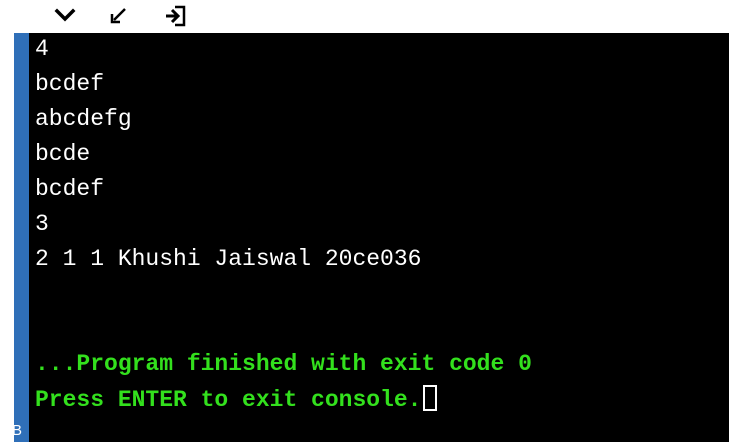 This screenshot has height=442, width=729. Describe the element at coordinates (228, 259) in the screenshot. I see `output-line: 2 1 1 Khushi Jaiswal 20ce036` at that location.